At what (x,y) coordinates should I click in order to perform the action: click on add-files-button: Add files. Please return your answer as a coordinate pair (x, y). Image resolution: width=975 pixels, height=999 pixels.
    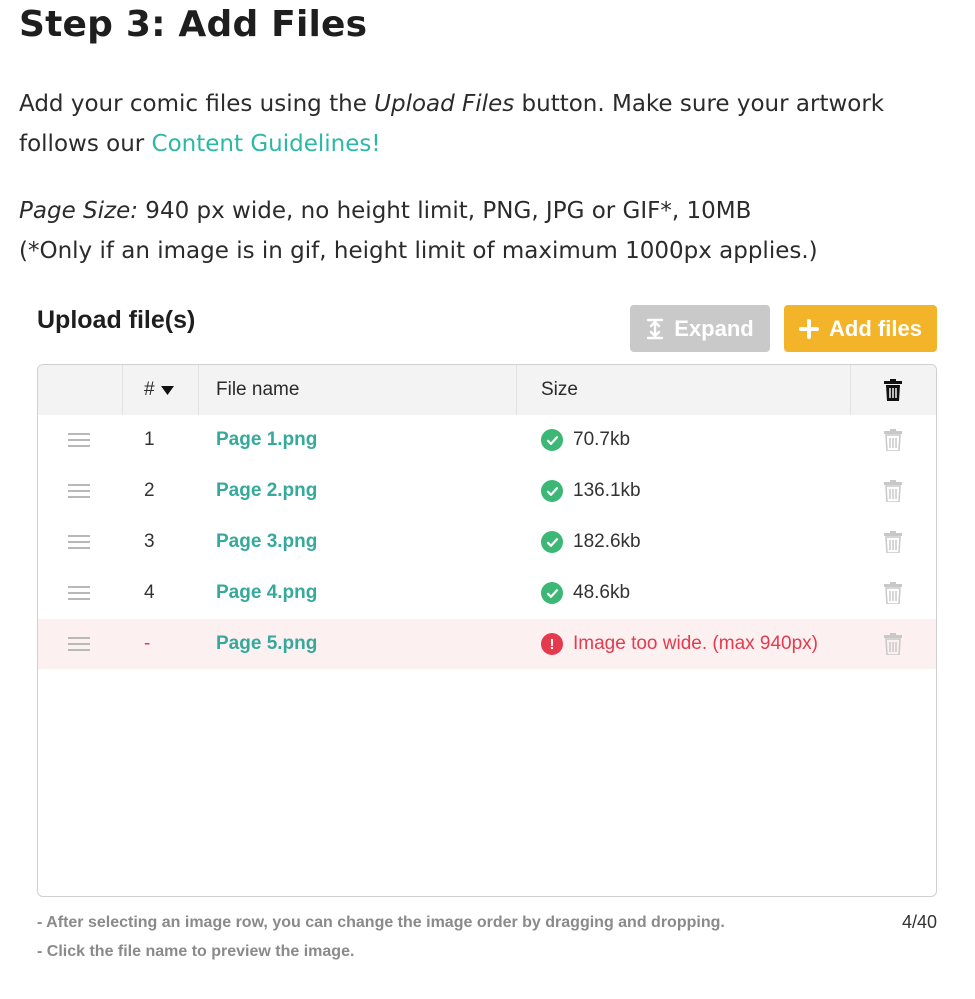
    Looking at the image, I should click on (860, 328).